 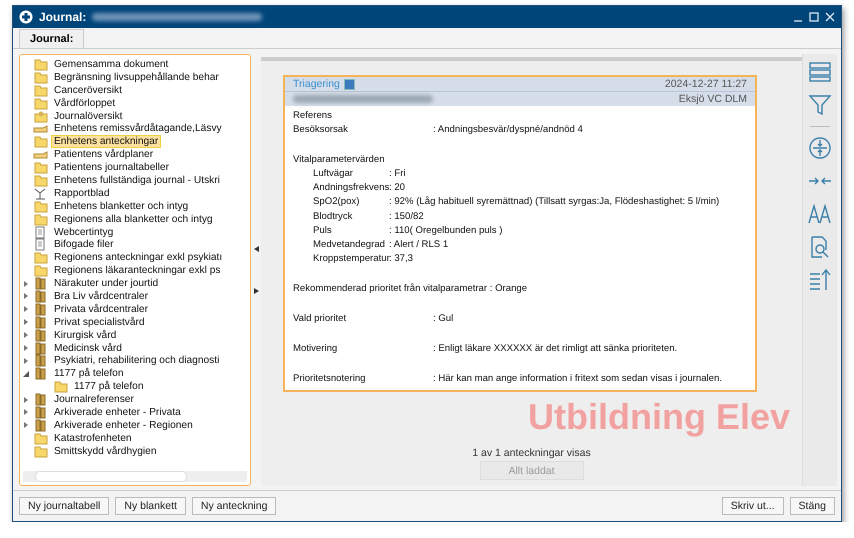 What do you see at coordinates (256, 249) in the screenshot?
I see `collapse-left-icon` at bounding box center [256, 249].